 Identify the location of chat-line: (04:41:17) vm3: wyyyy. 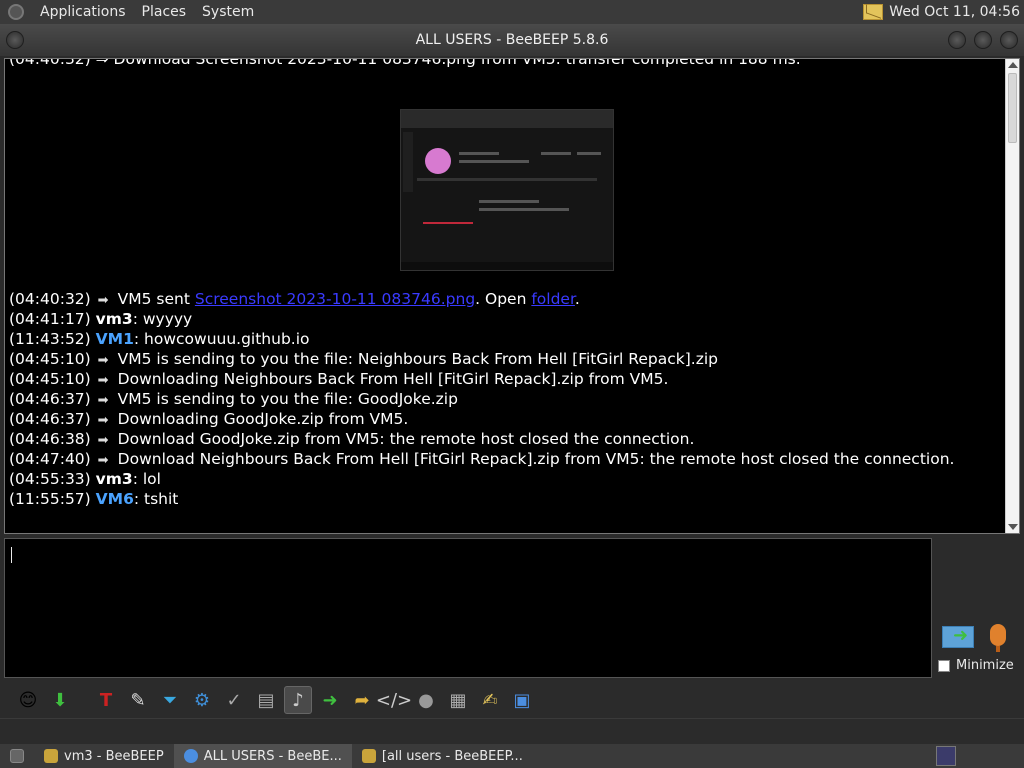
(507, 319).